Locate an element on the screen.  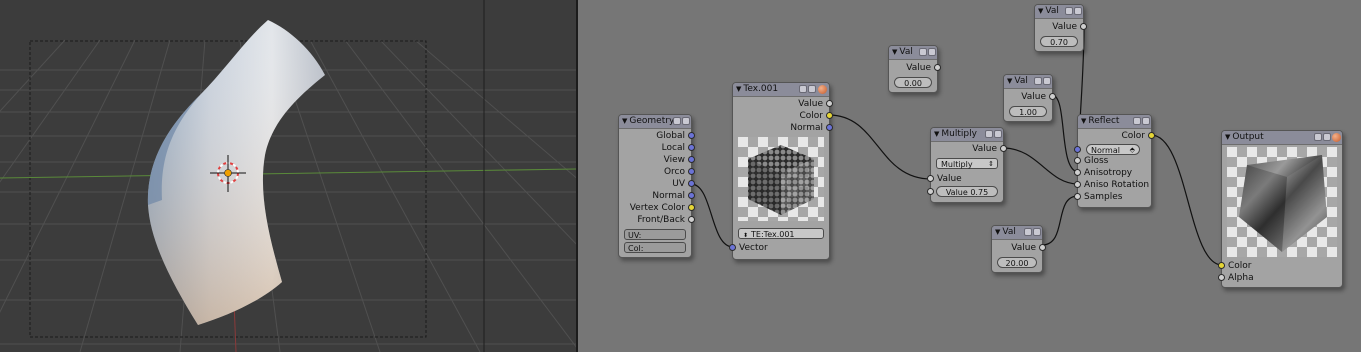
socket-view is located at coordinates (691, 159).